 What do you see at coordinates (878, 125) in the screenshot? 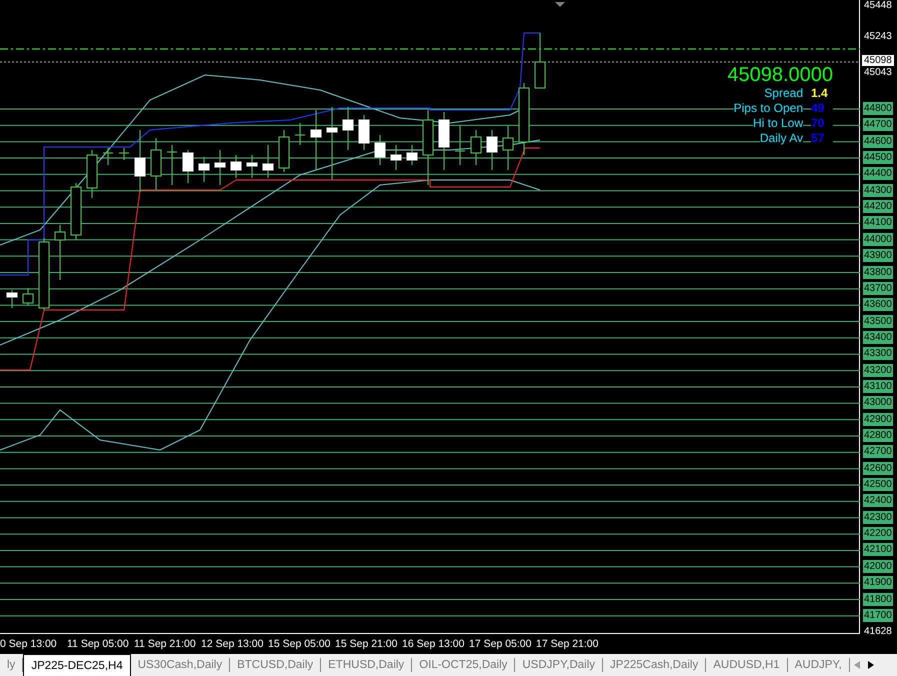
I see `price-level-label: 44700` at bounding box center [878, 125].